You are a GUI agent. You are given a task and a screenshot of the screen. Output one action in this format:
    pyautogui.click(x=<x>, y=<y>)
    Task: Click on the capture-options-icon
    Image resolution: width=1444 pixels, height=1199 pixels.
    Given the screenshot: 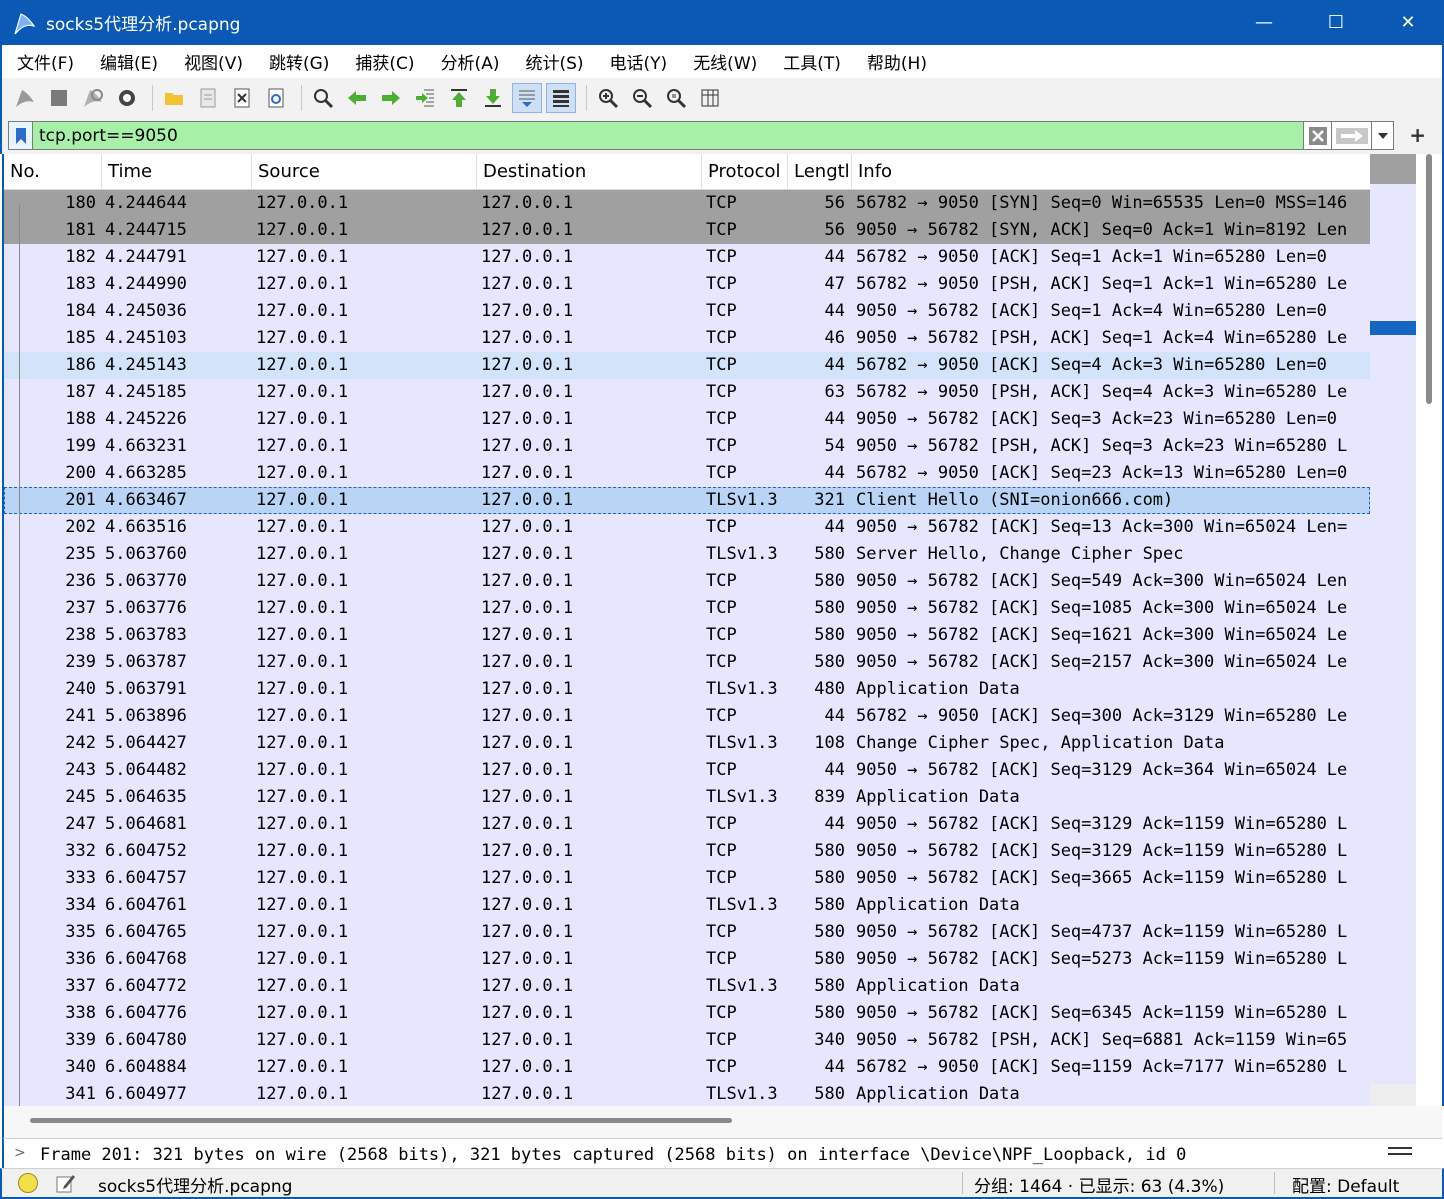 What is the action you would take?
    pyautogui.click(x=127, y=98)
    